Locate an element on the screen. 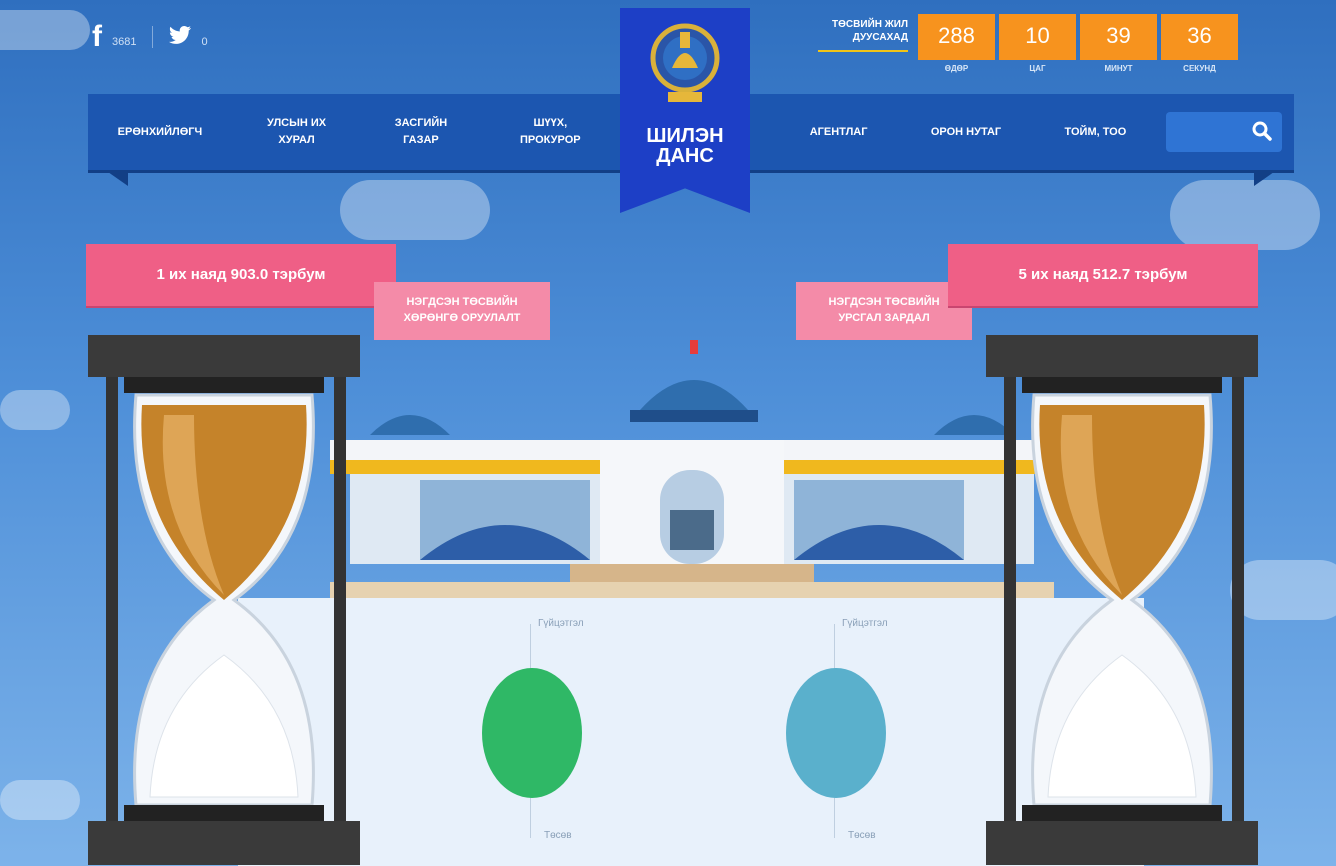 Image resolution: width=1336 pixels, height=866 pixels. expense-label-line2: УРСГАЛ ЗАРДАЛ is located at coordinates (884, 318).